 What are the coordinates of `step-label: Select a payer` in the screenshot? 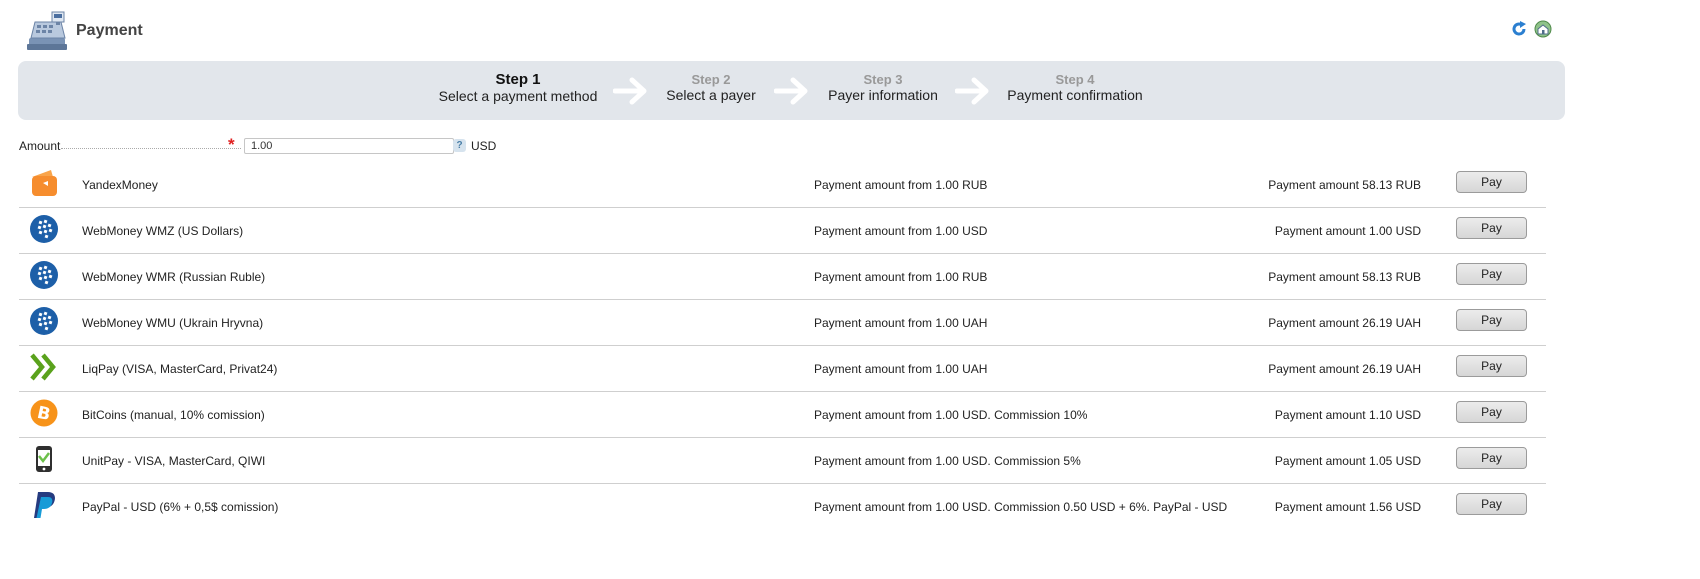 It's located at (711, 95).